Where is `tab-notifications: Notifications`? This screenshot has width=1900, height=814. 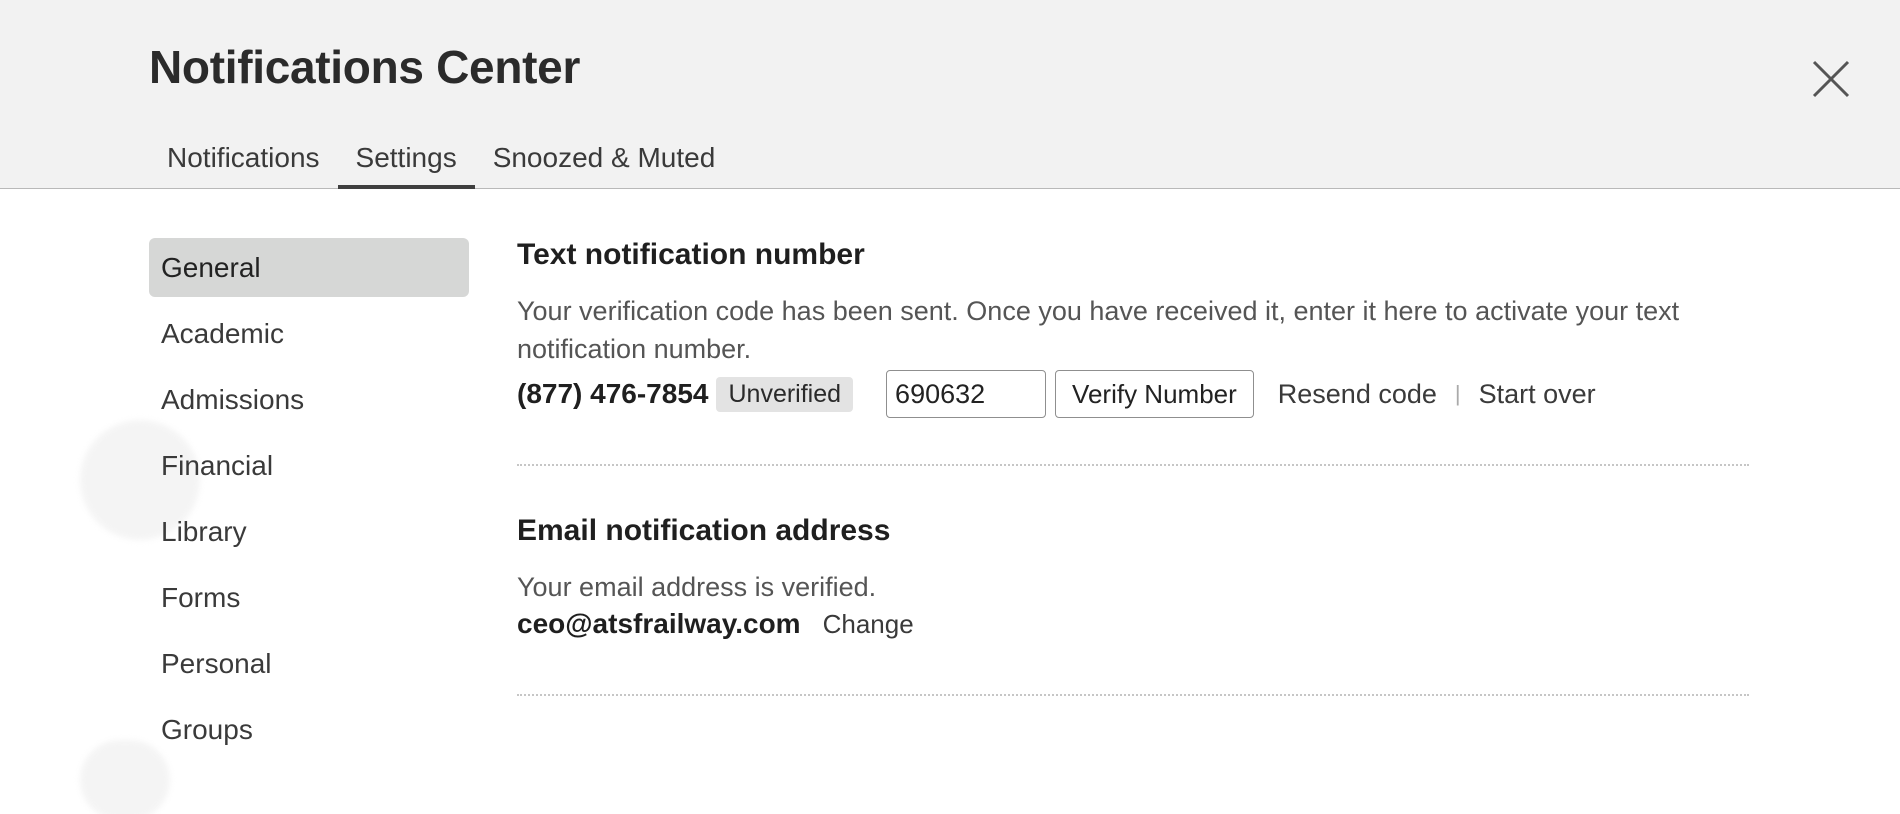 tab-notifications: Notifications is located at coordinates (243, 162).